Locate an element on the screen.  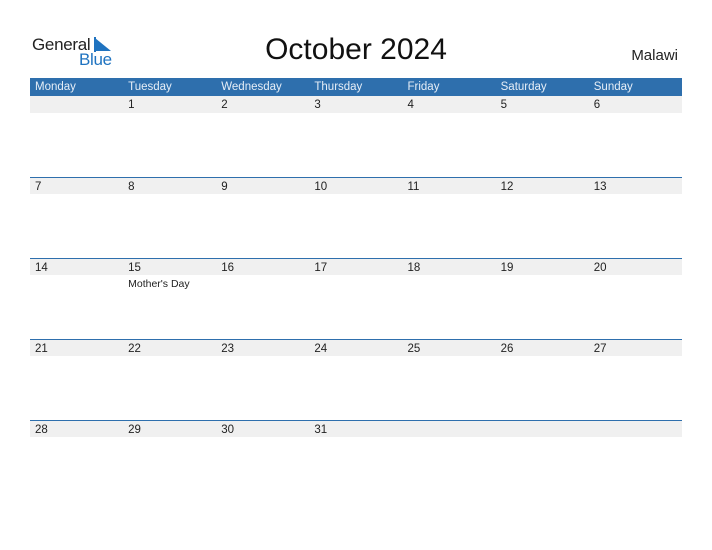
day-cell: 31 is located at coordinates (355, 430).